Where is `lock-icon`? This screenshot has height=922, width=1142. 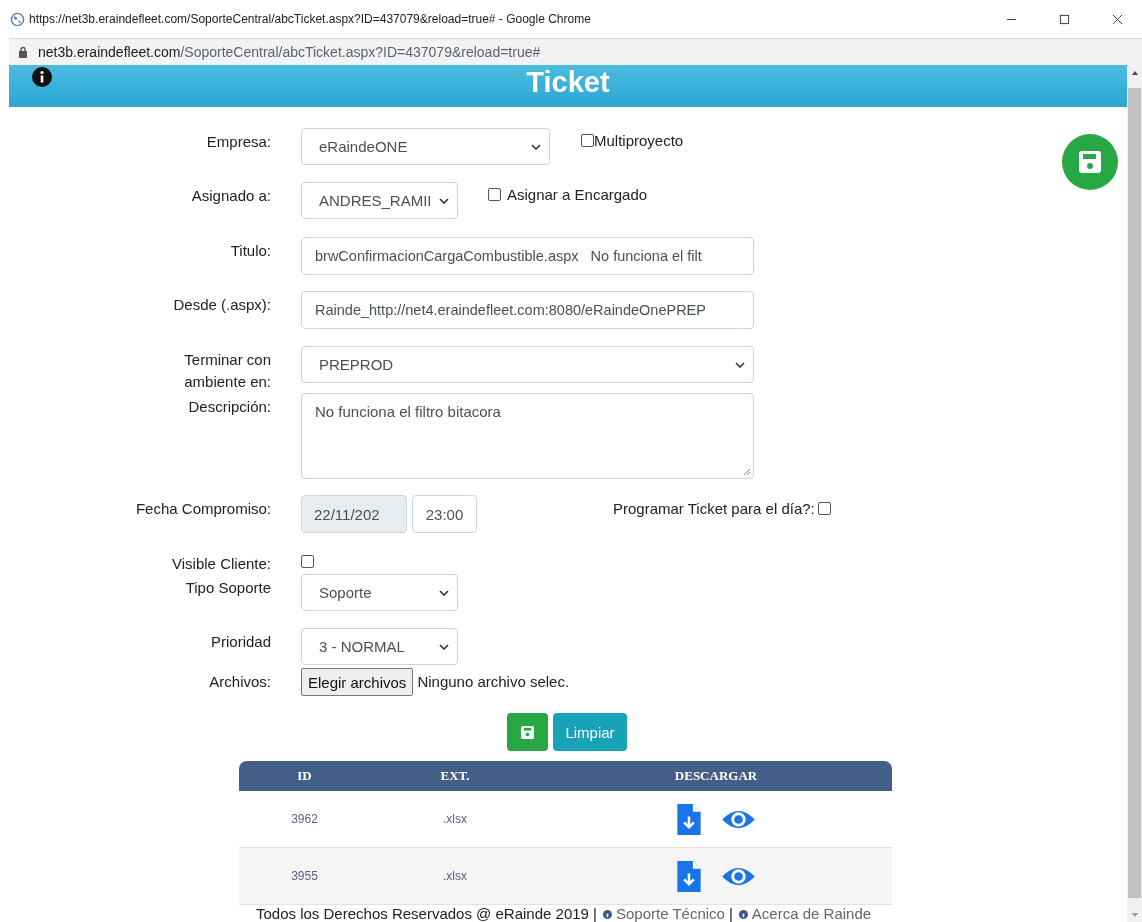
lock-icon is located at coordinates (23, 52).